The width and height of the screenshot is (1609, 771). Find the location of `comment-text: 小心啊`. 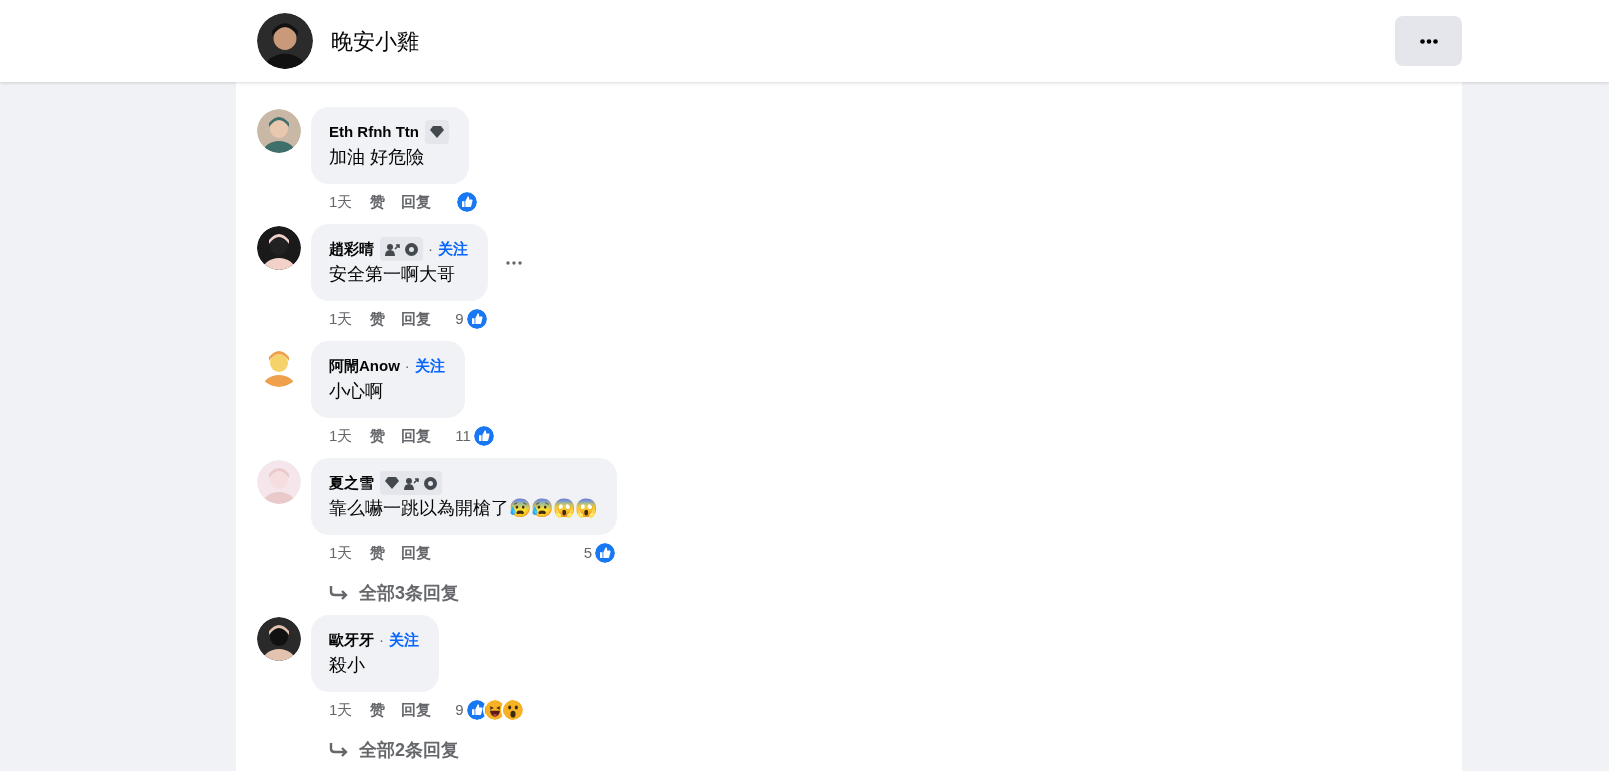

comment-text: 小心啊 is located at coordinates (356, 391).